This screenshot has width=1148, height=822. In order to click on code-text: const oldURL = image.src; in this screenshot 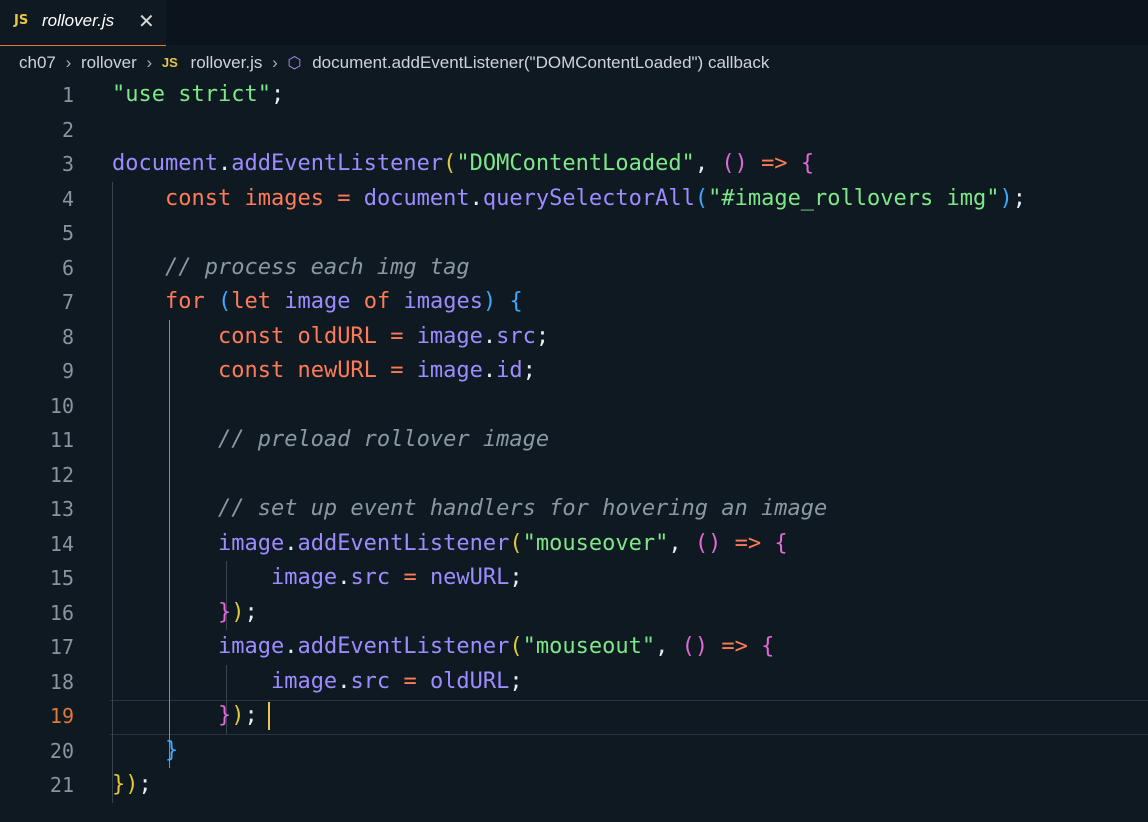, I will do `click(330, 337)`.